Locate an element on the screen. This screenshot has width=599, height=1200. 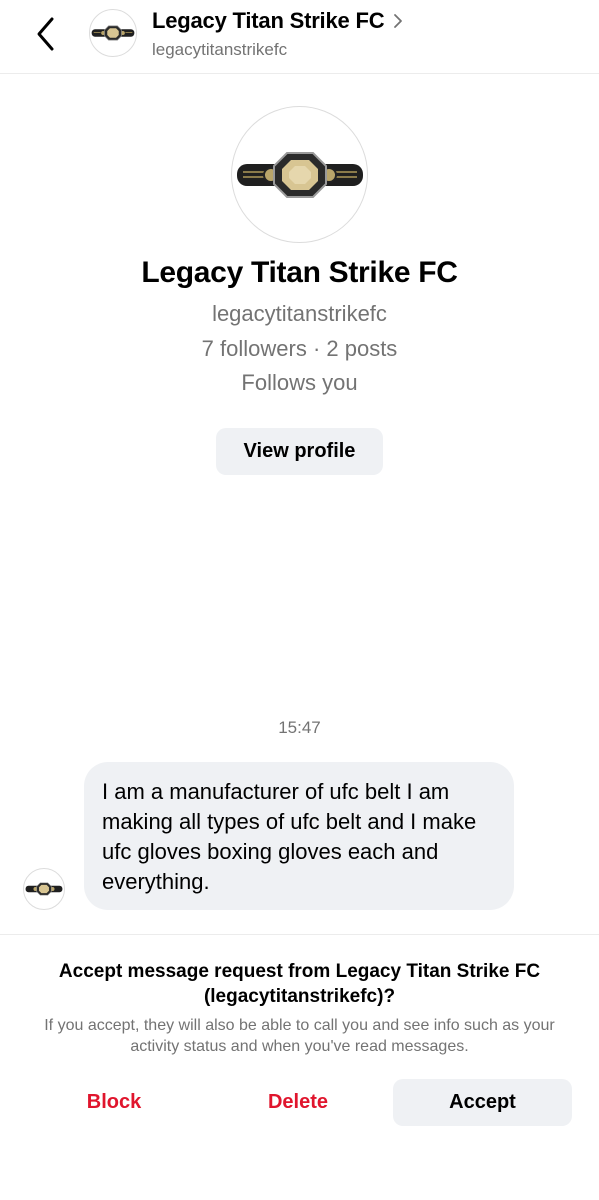
profile-name: Legacy Titan Strike FC is located at coordinates (299, 272).